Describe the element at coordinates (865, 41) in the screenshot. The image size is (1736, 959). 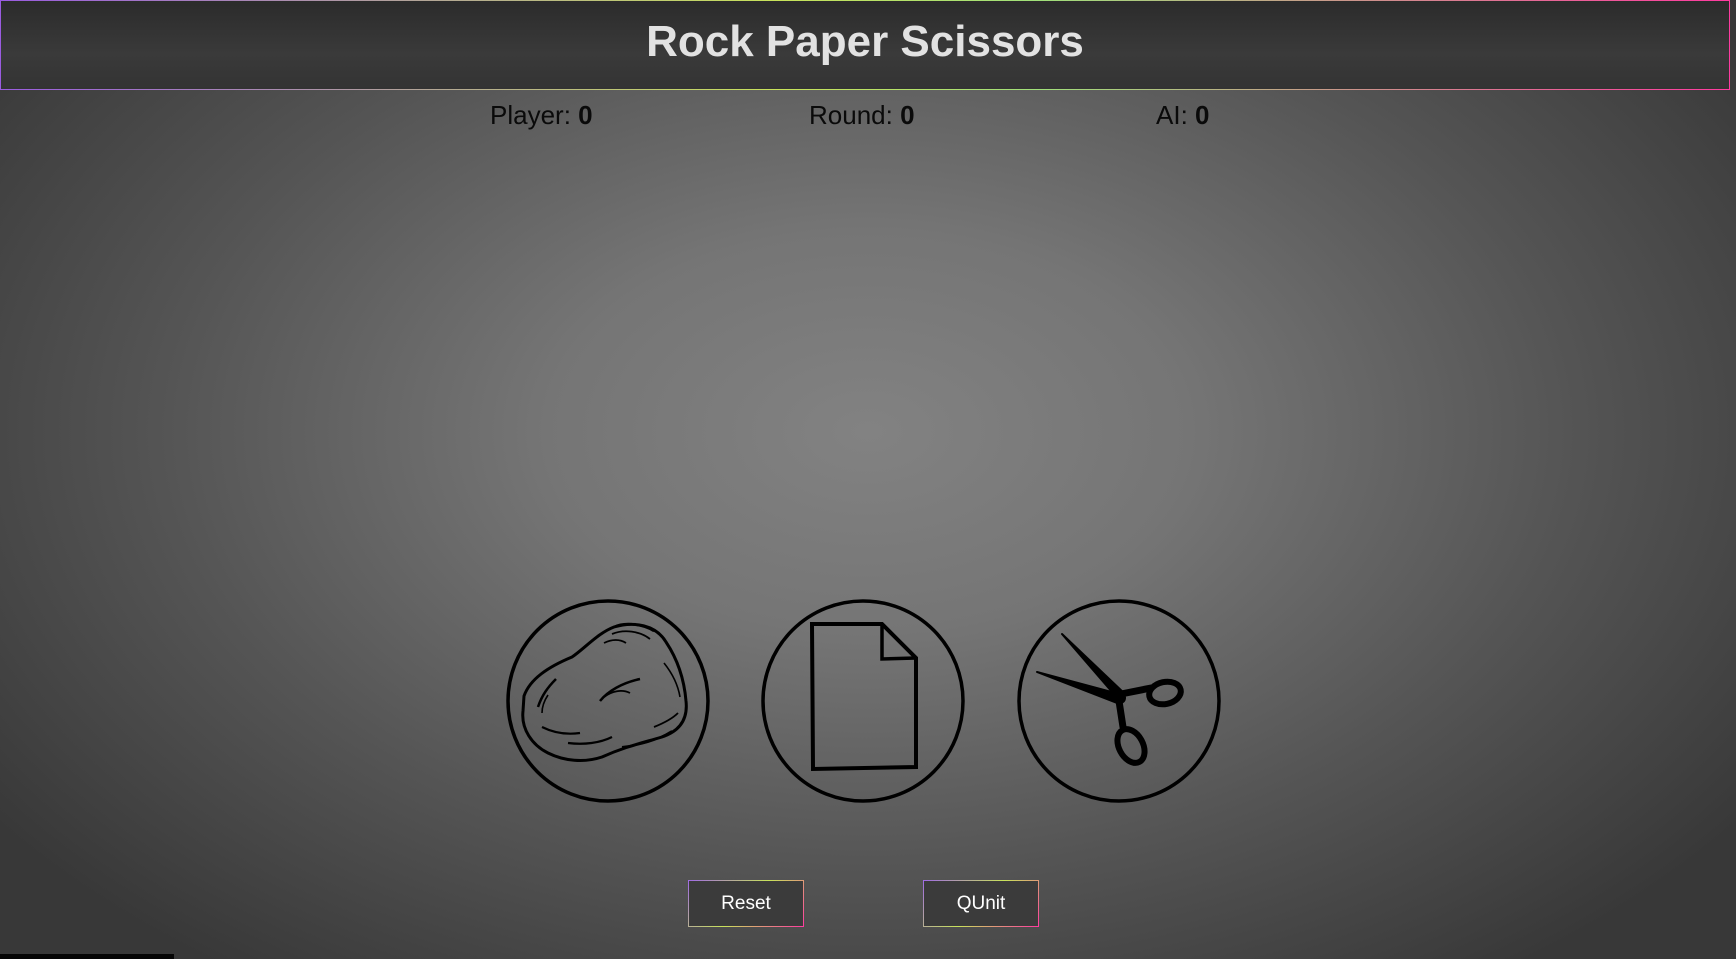
I see `page-title: Rock Paper Scissors` at that location.